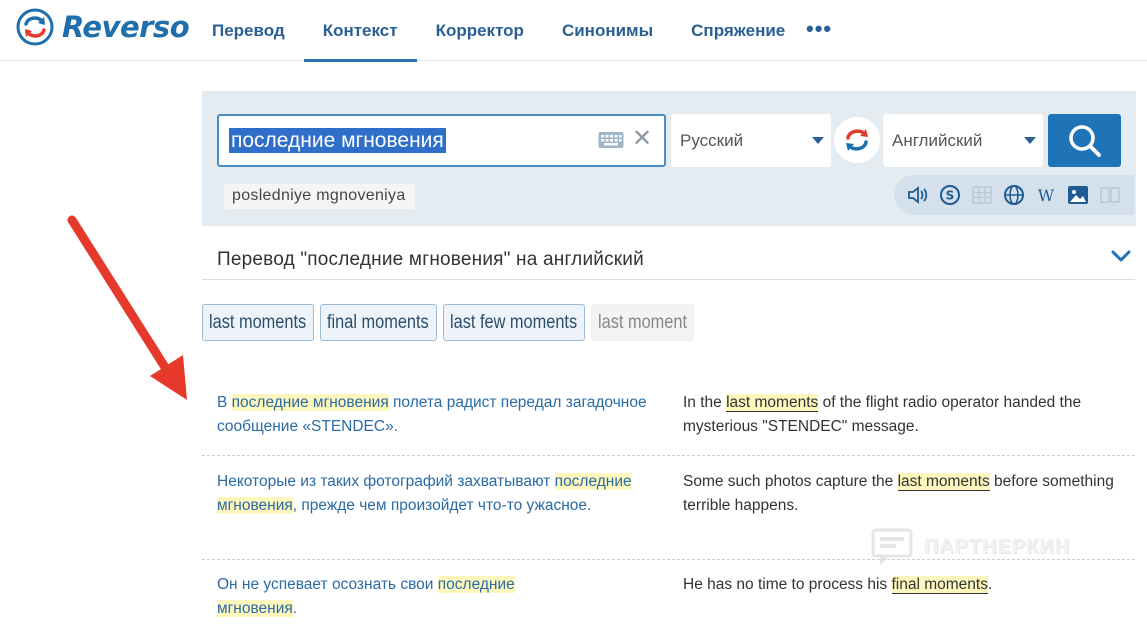  I want to click on logo-icon, so click(35, 27).